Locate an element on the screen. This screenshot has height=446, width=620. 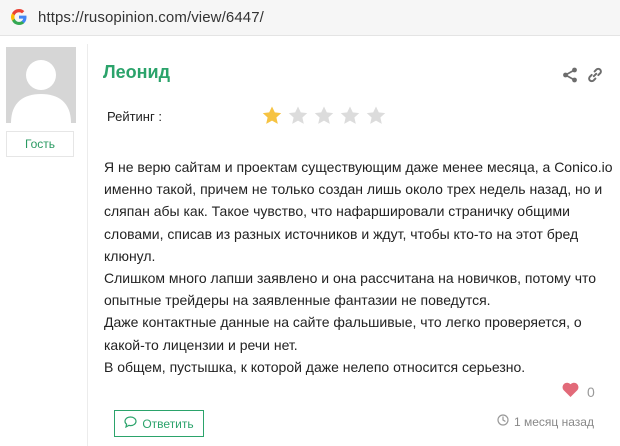
column-divider is located at coordinates (87, 245).